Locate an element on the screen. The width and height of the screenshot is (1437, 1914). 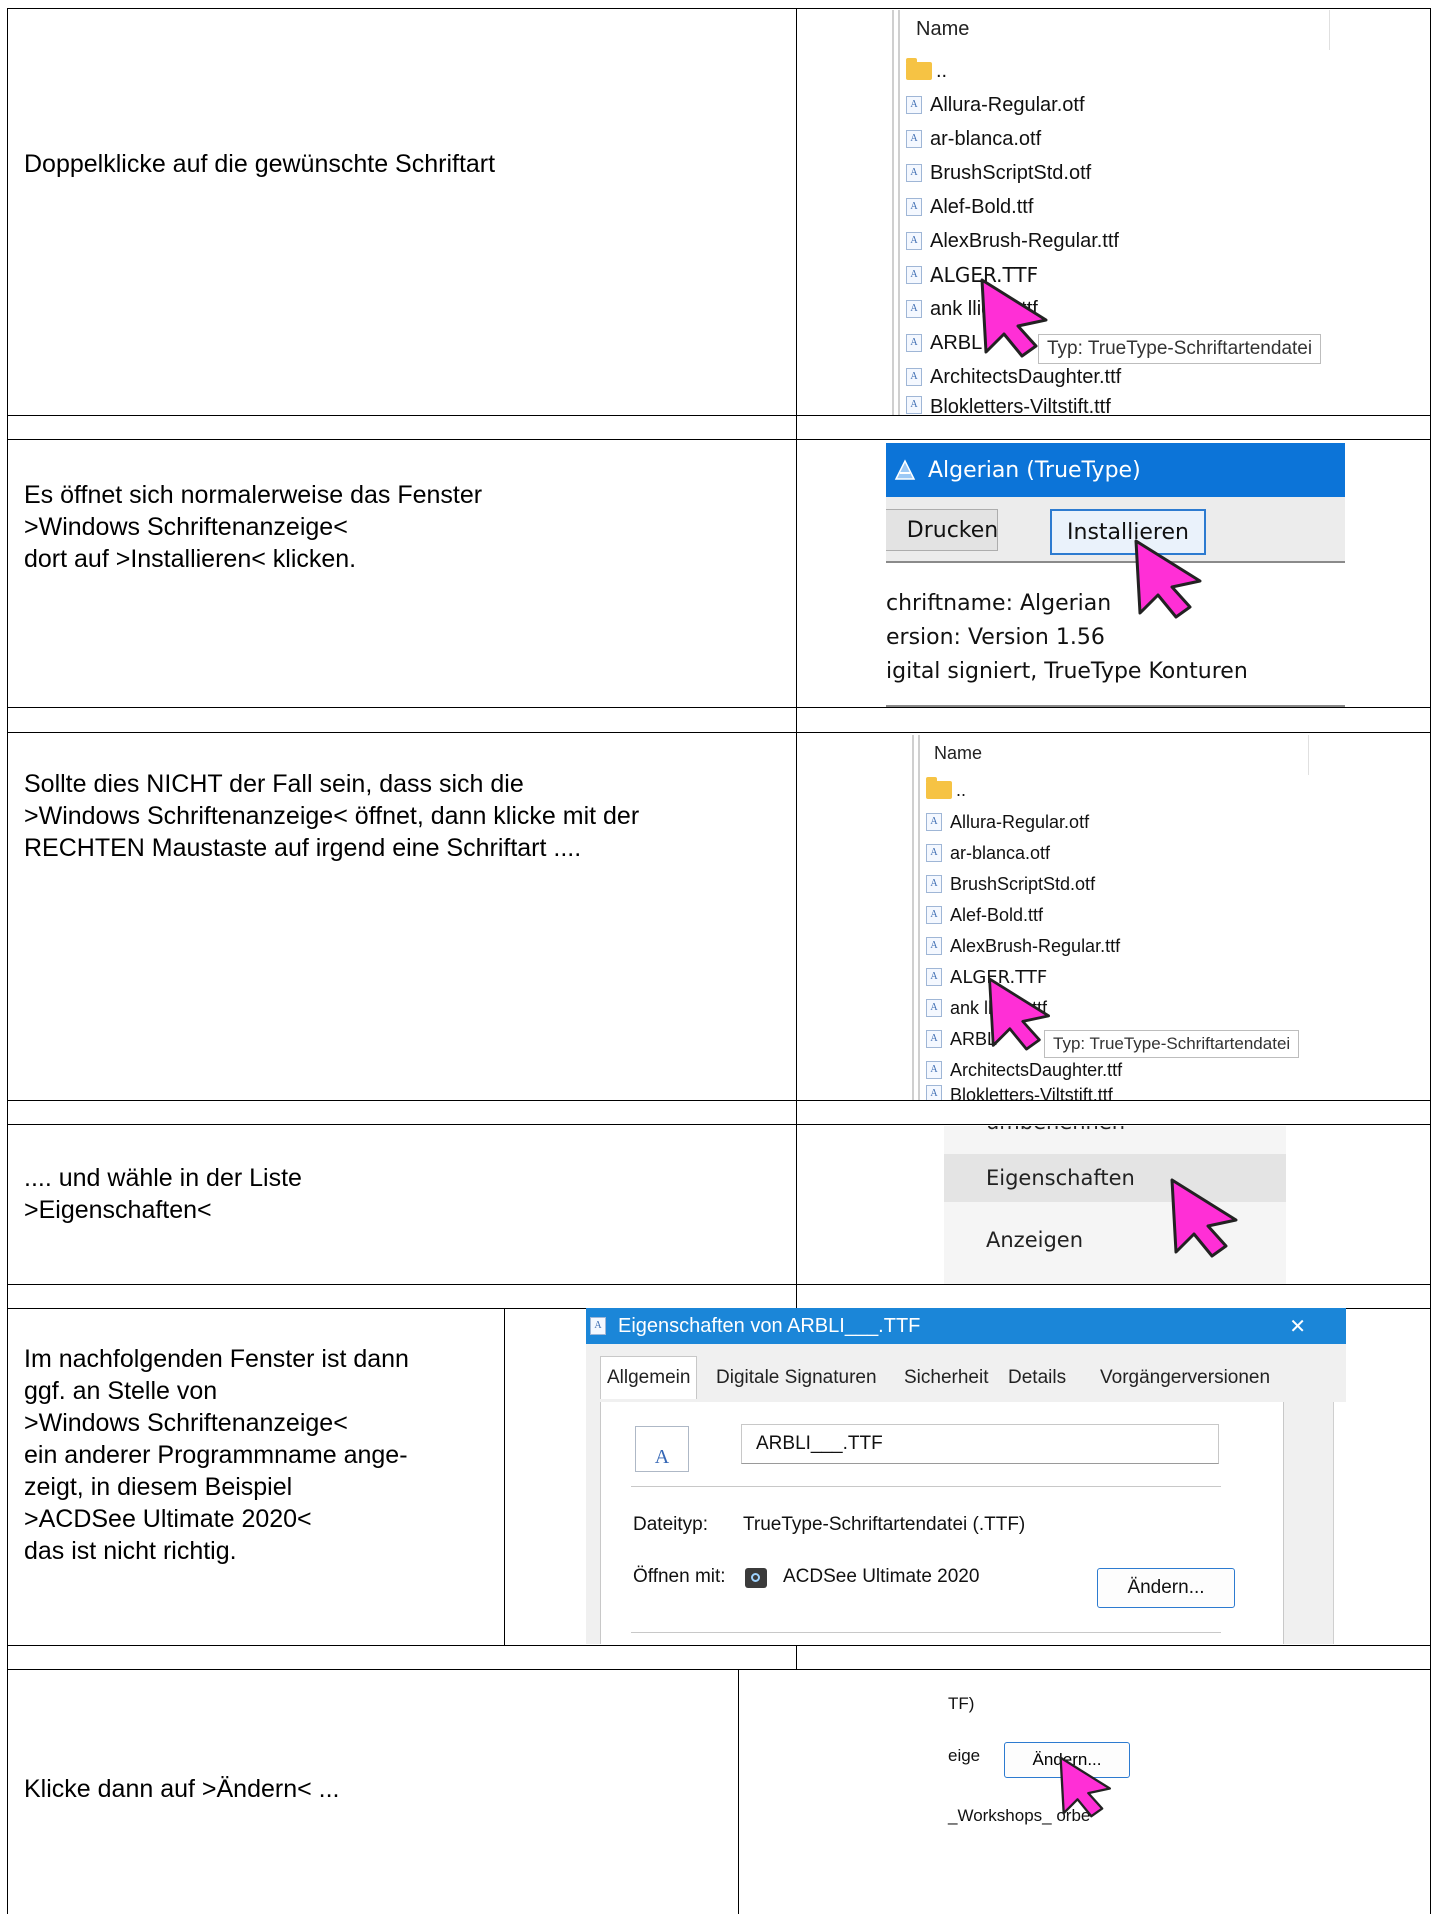
font-signature-line: igital signiert, TrueType Konturen is located at coordinates (1067, 671).